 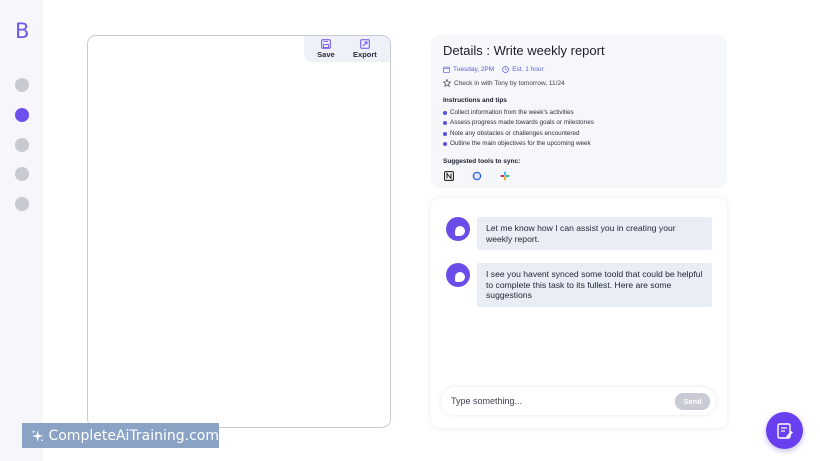 I want to click on circle-app-icon, so click(x=477, y=176).